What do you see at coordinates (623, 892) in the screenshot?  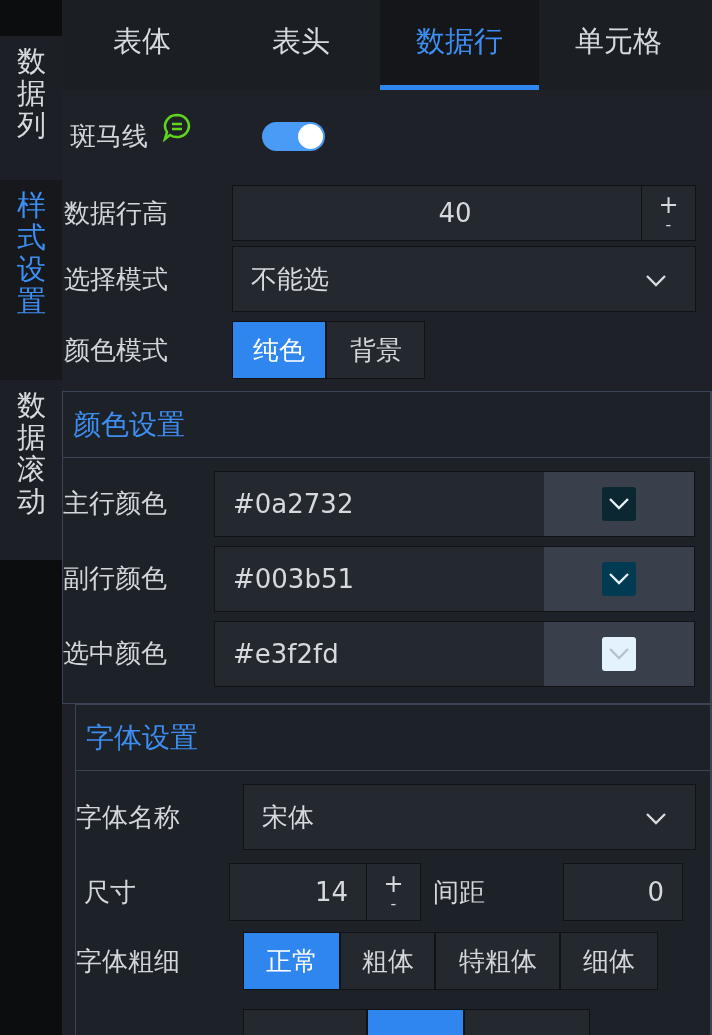 I see `number-input: 0` at bounding box center [623, 892].